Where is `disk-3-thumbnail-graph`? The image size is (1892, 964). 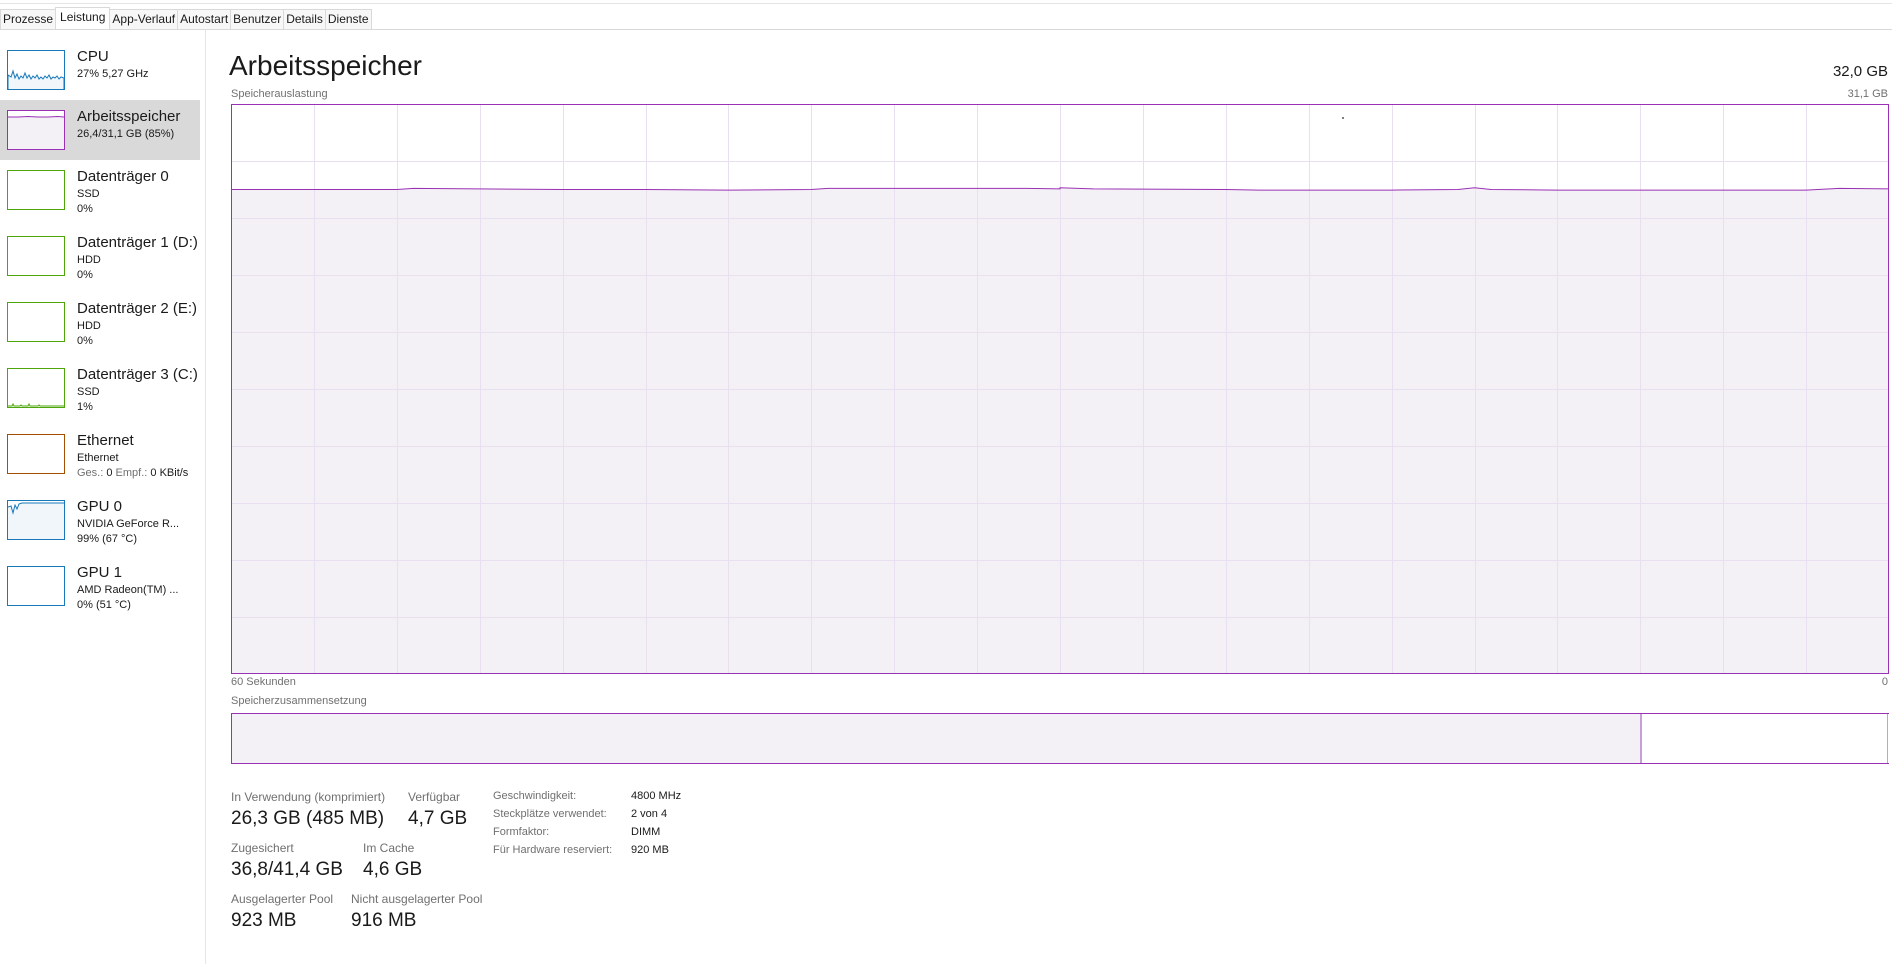
disk-3-thumbnail-graph is located at coordinates (36, 388).